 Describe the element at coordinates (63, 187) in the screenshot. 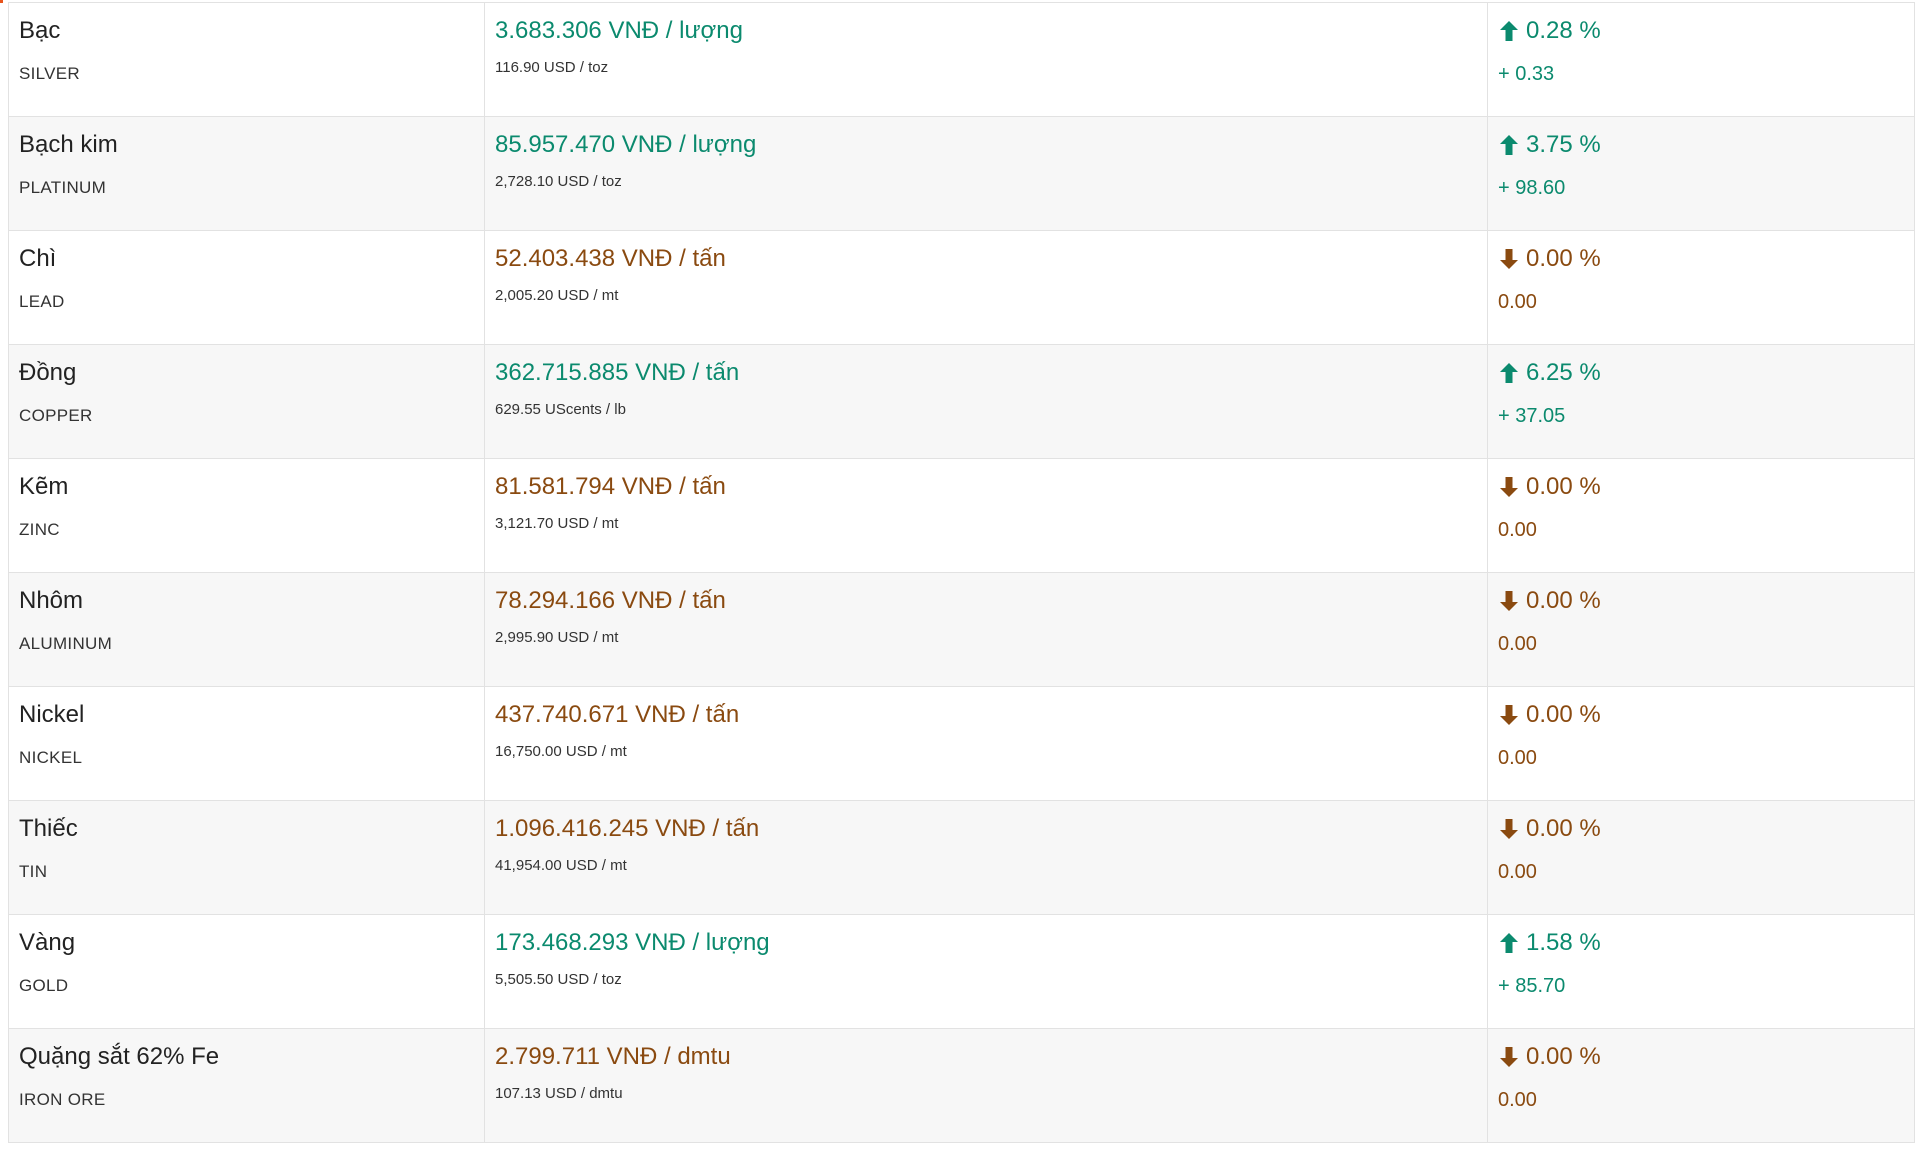

I see `commodity-code: PLATINUM` at that location.